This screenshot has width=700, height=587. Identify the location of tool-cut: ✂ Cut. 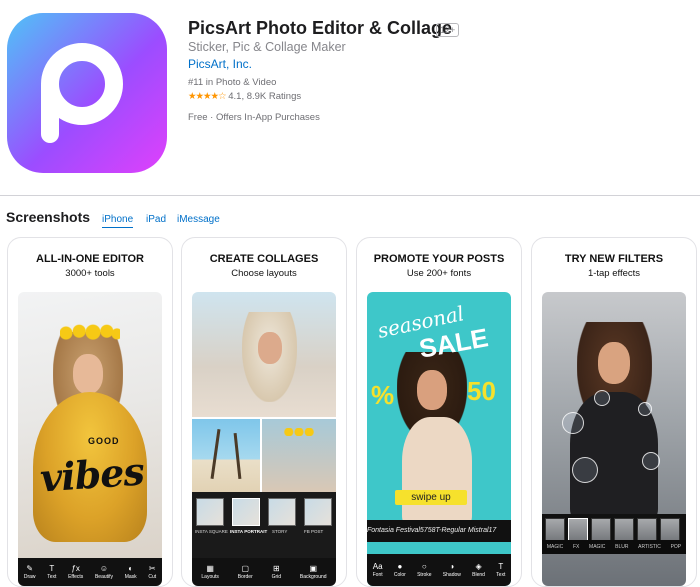
(152, 572).